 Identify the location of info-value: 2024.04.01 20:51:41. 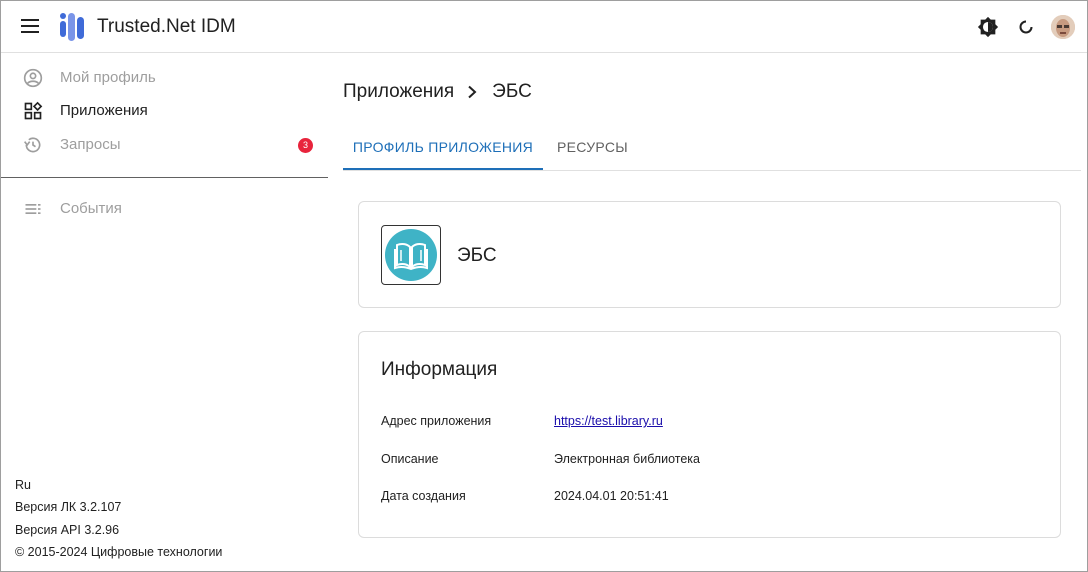
(611, 496).